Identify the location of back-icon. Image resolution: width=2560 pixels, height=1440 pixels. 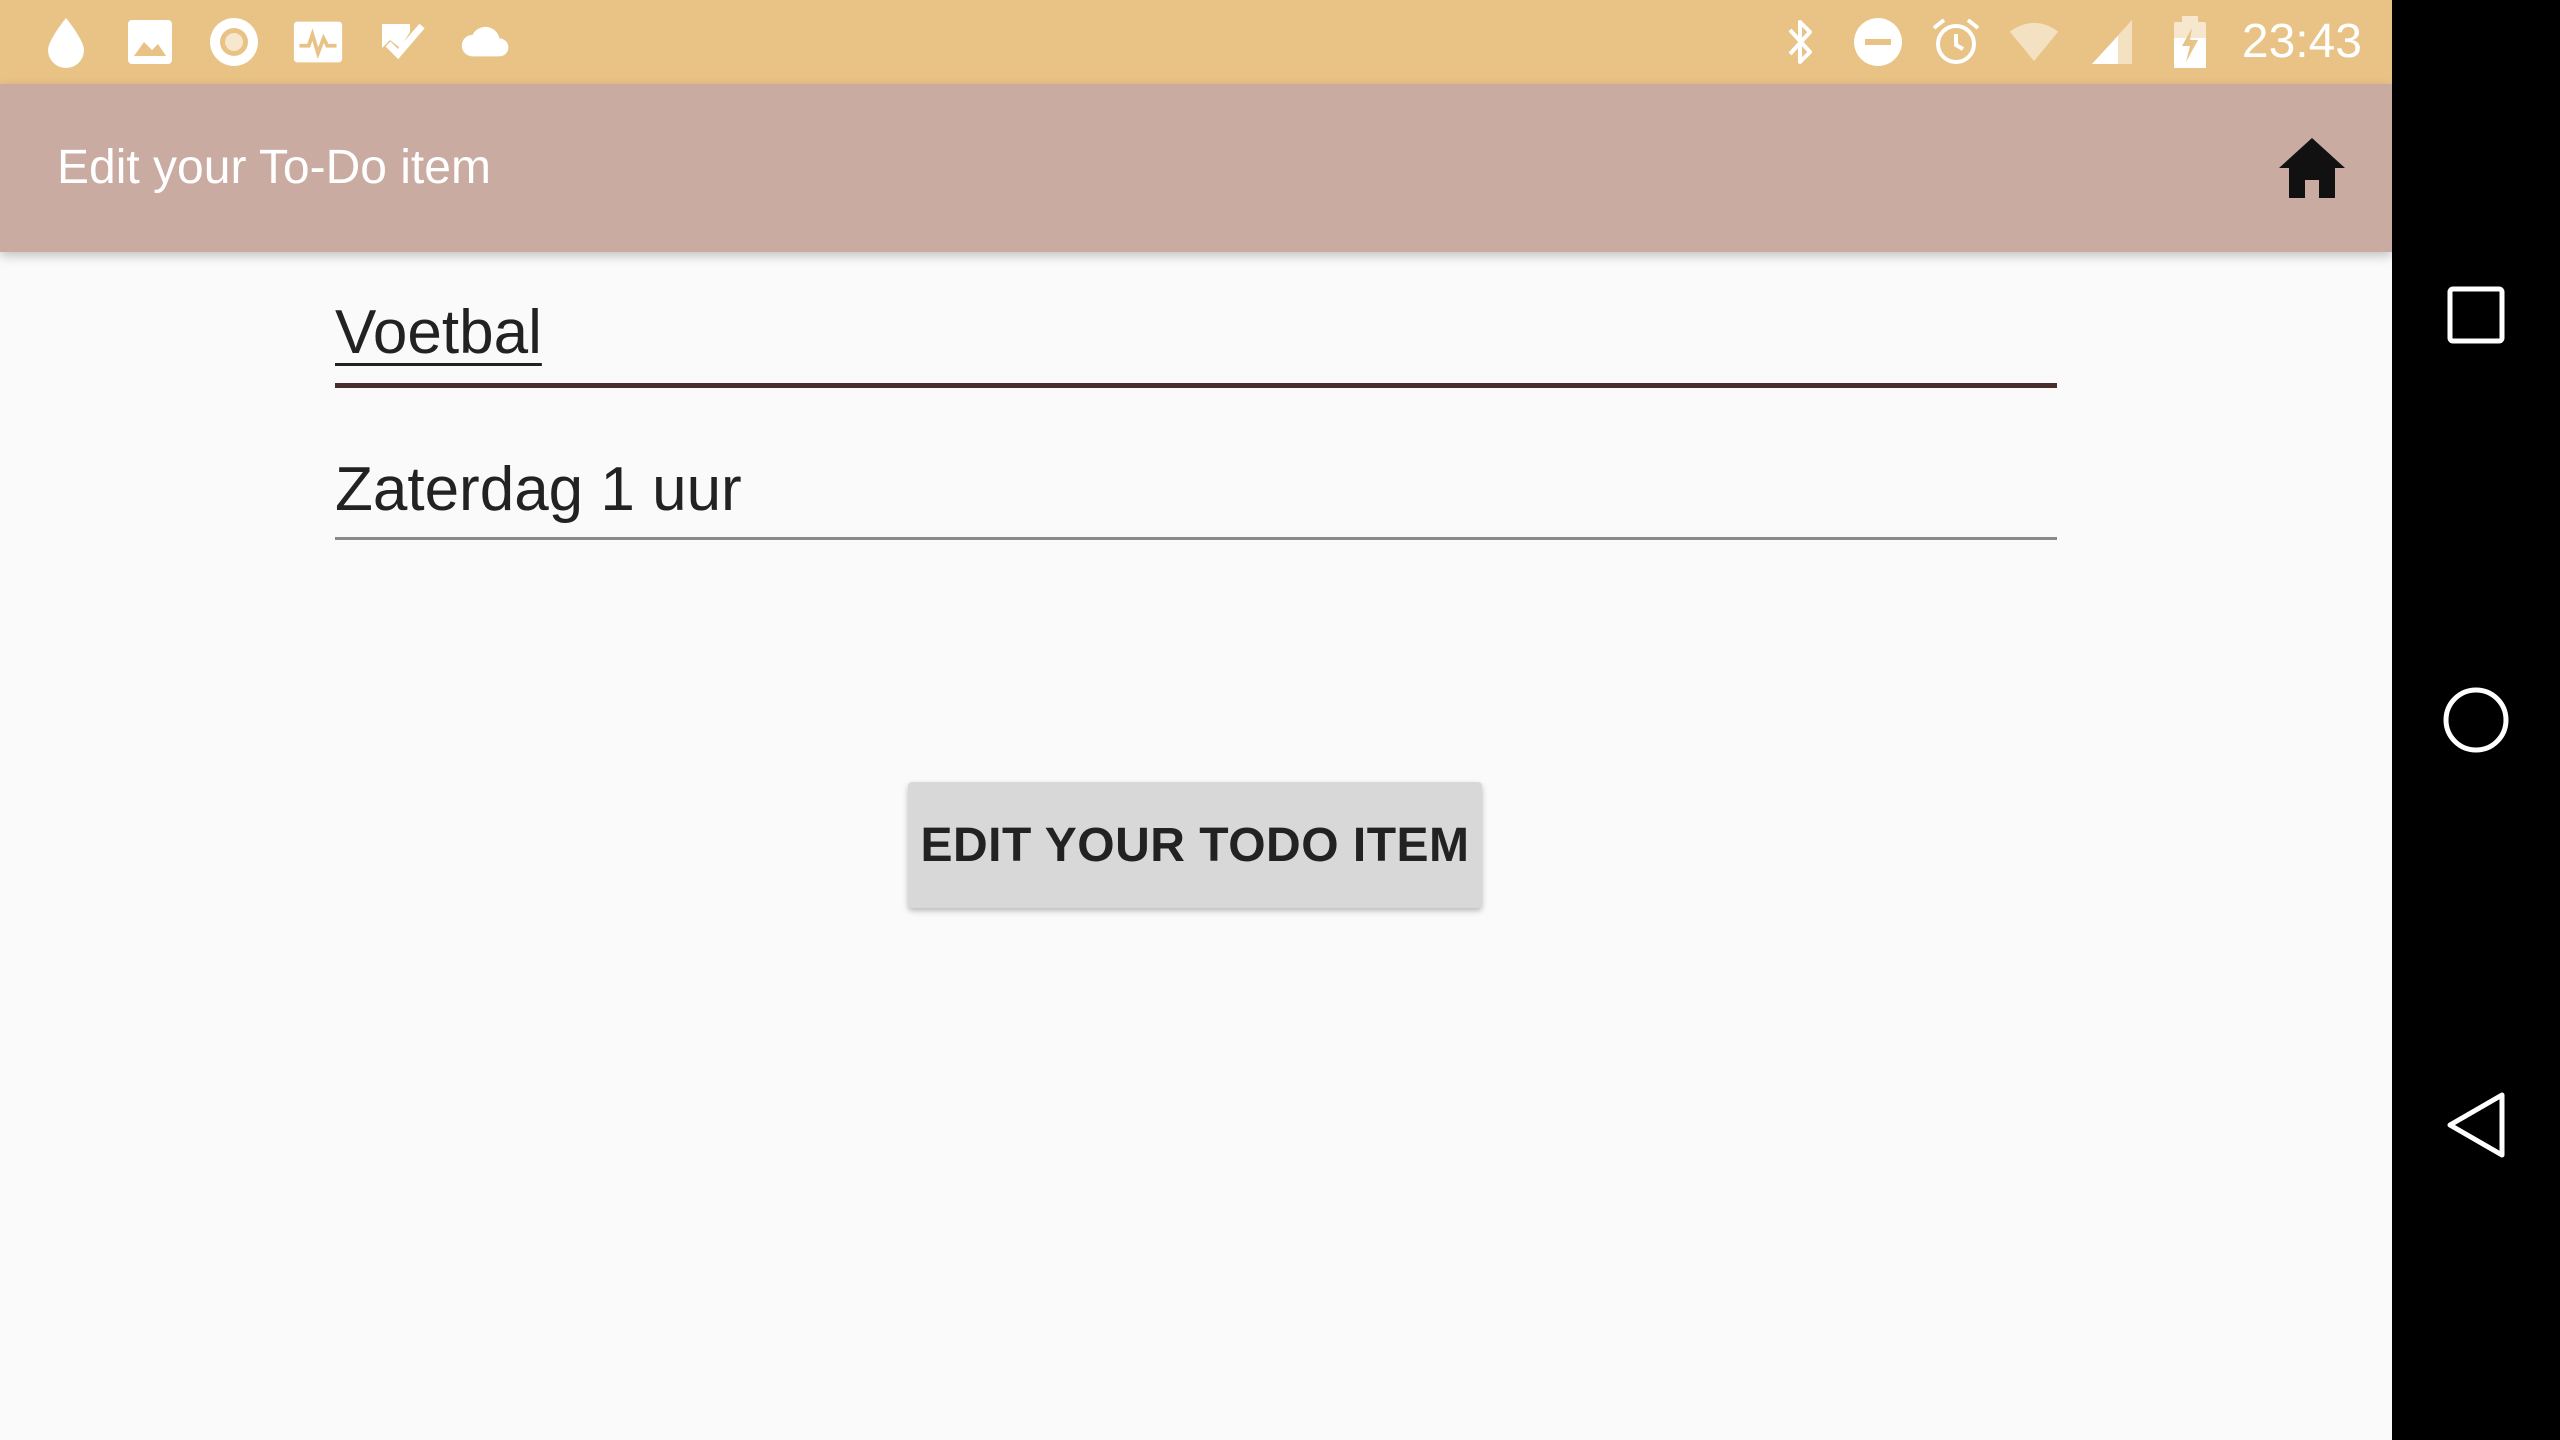
(2476, 1125).